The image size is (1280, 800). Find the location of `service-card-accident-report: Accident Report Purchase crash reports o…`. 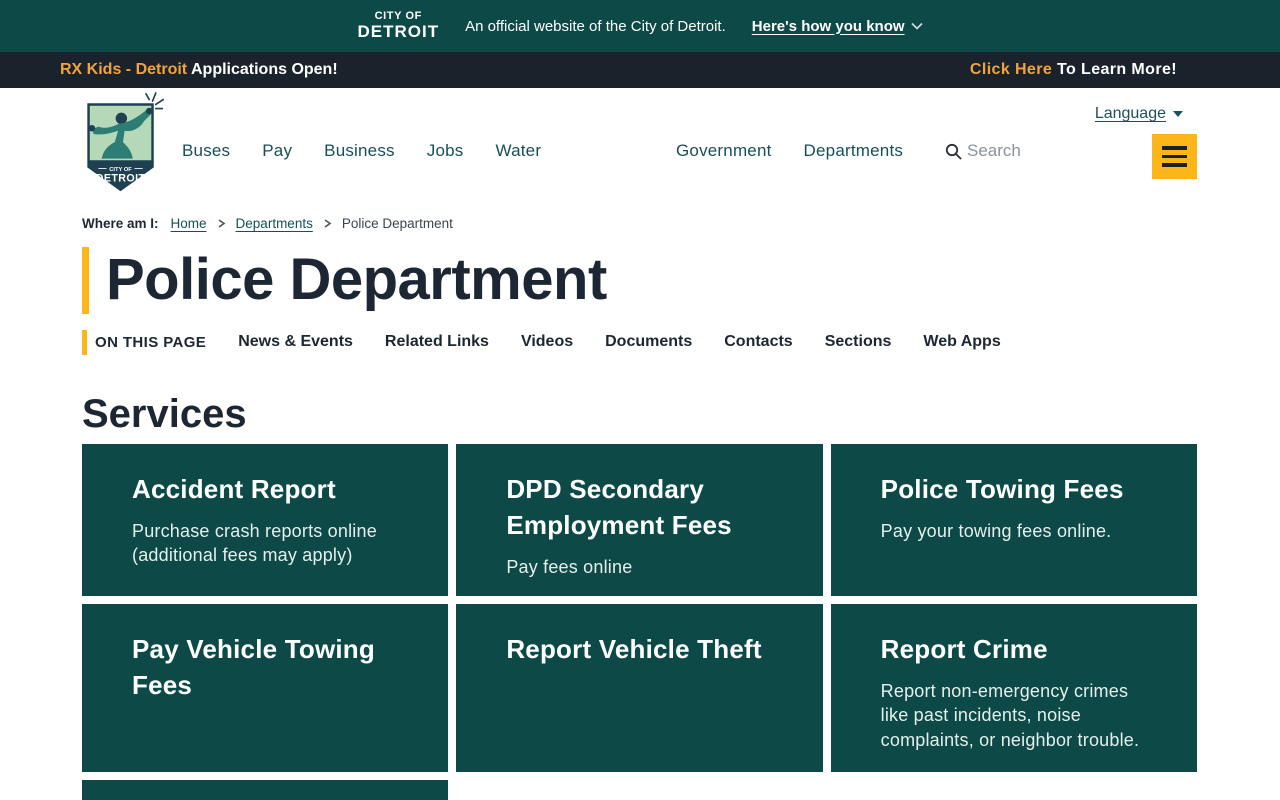

service-card-accident-report: Accident Report Purchase crash reports o… is located at coordinates (265, 519).